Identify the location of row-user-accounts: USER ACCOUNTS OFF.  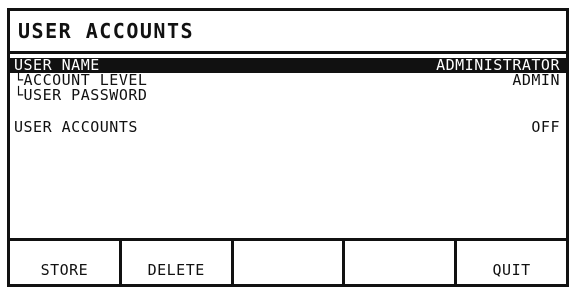
(288, 127).